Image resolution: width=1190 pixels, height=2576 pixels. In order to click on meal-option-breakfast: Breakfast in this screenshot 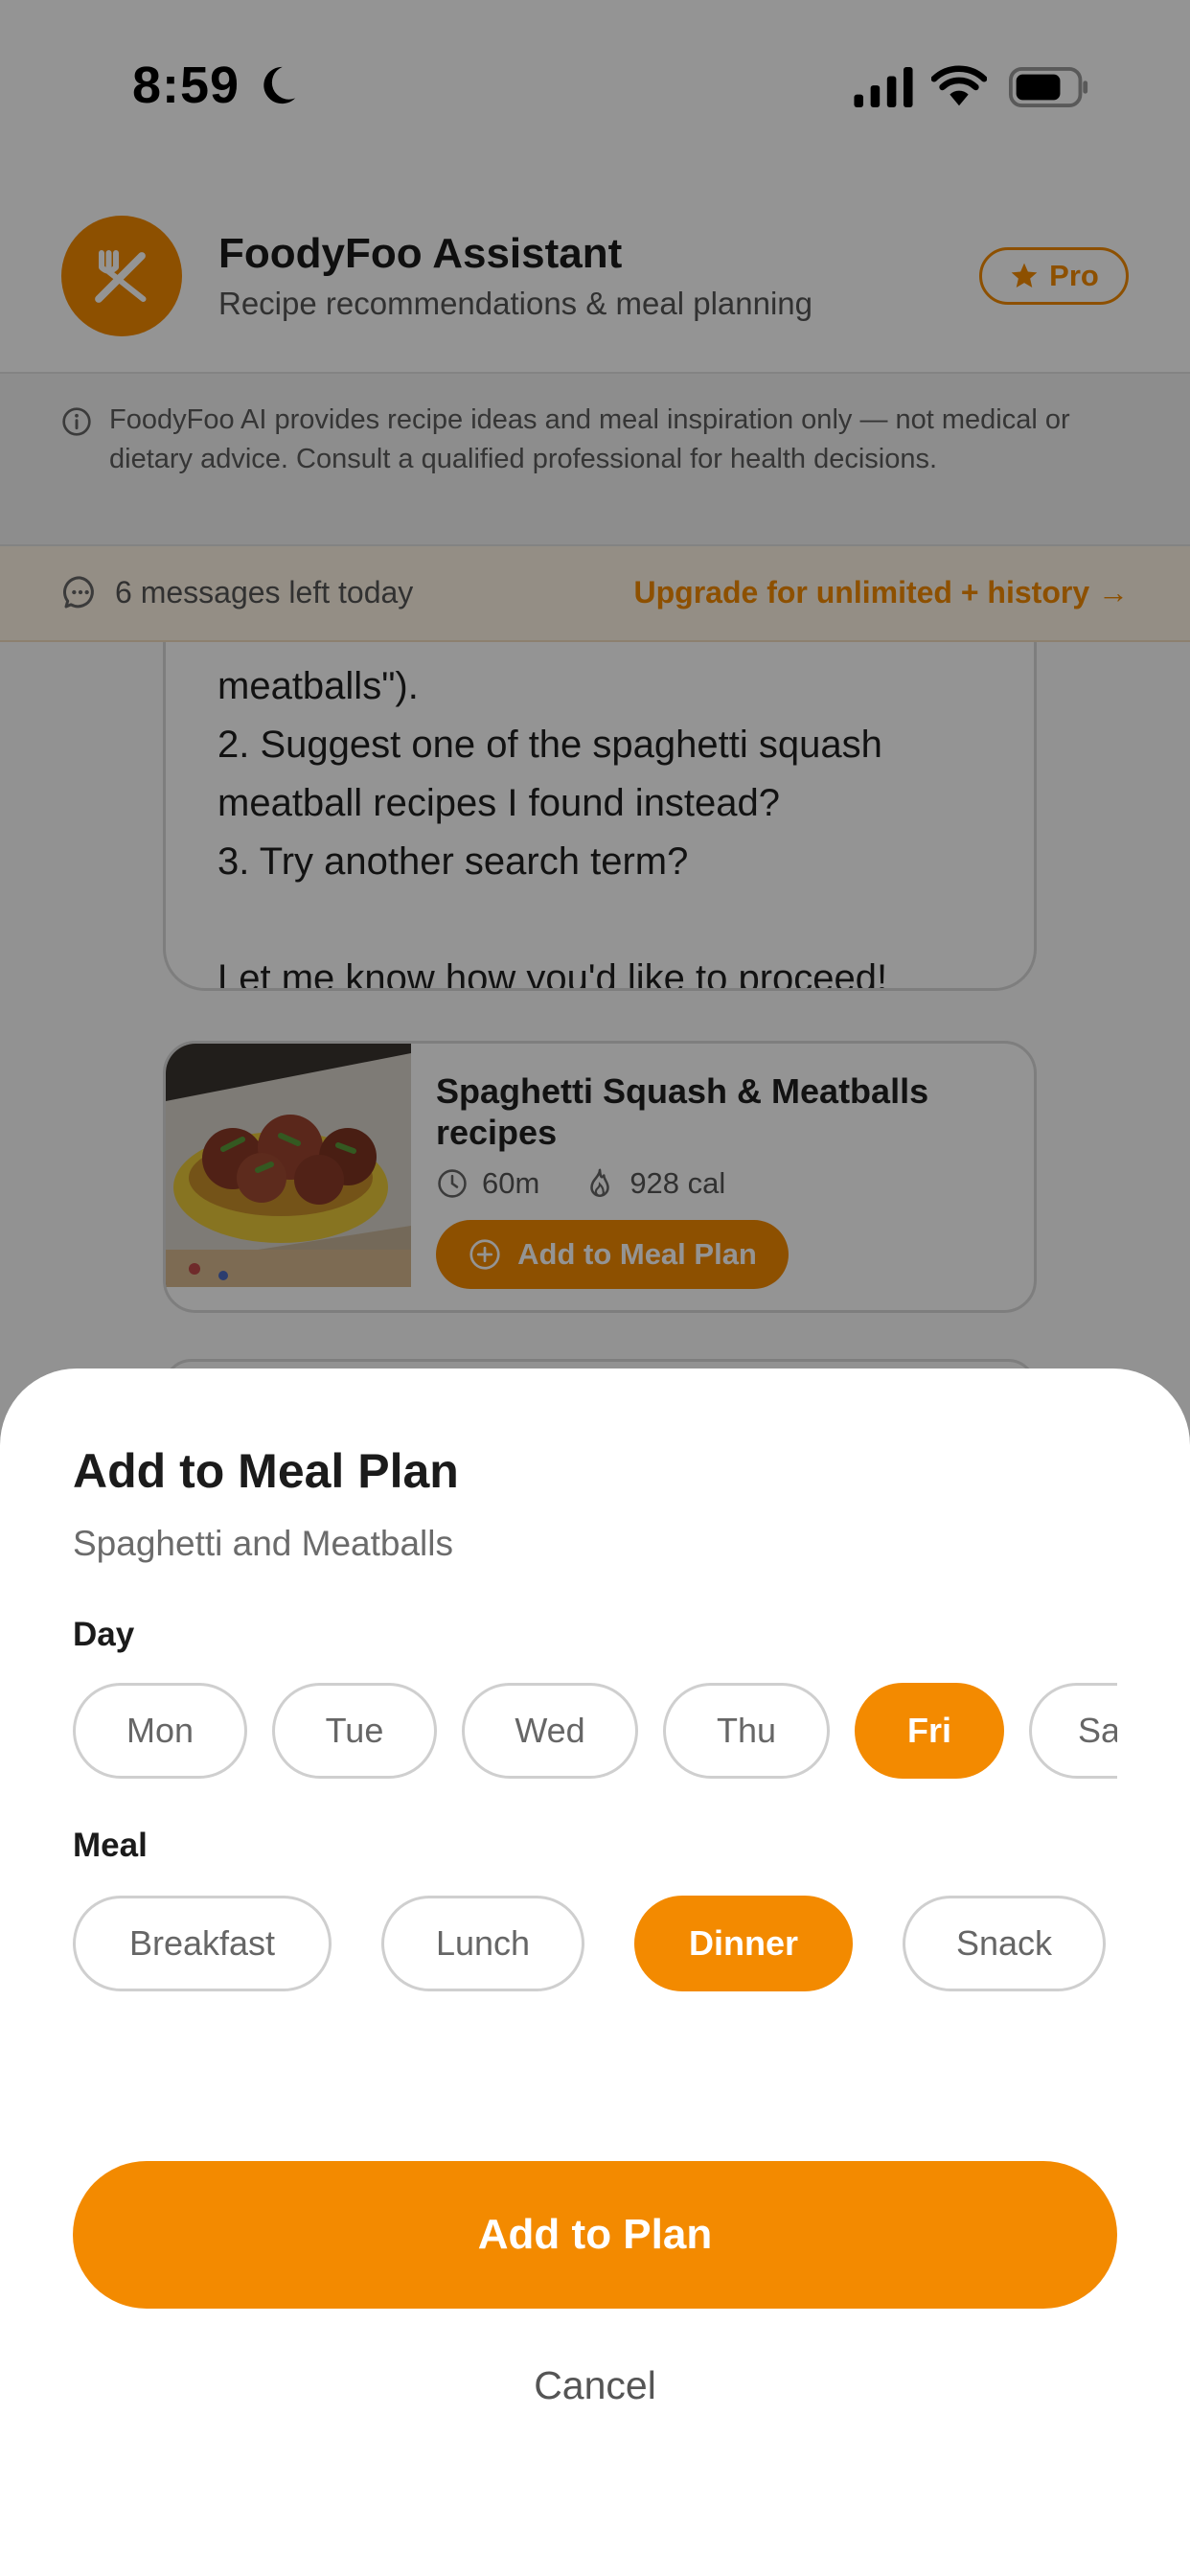, I will do `click(203, 1943)`.